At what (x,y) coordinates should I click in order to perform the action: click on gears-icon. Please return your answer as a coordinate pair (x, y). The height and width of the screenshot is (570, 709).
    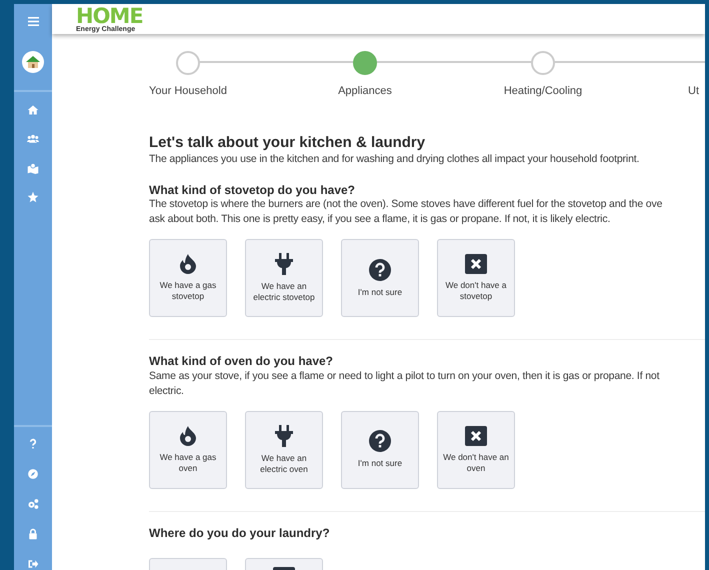
    Looking at the image, I should click on (33, 504).